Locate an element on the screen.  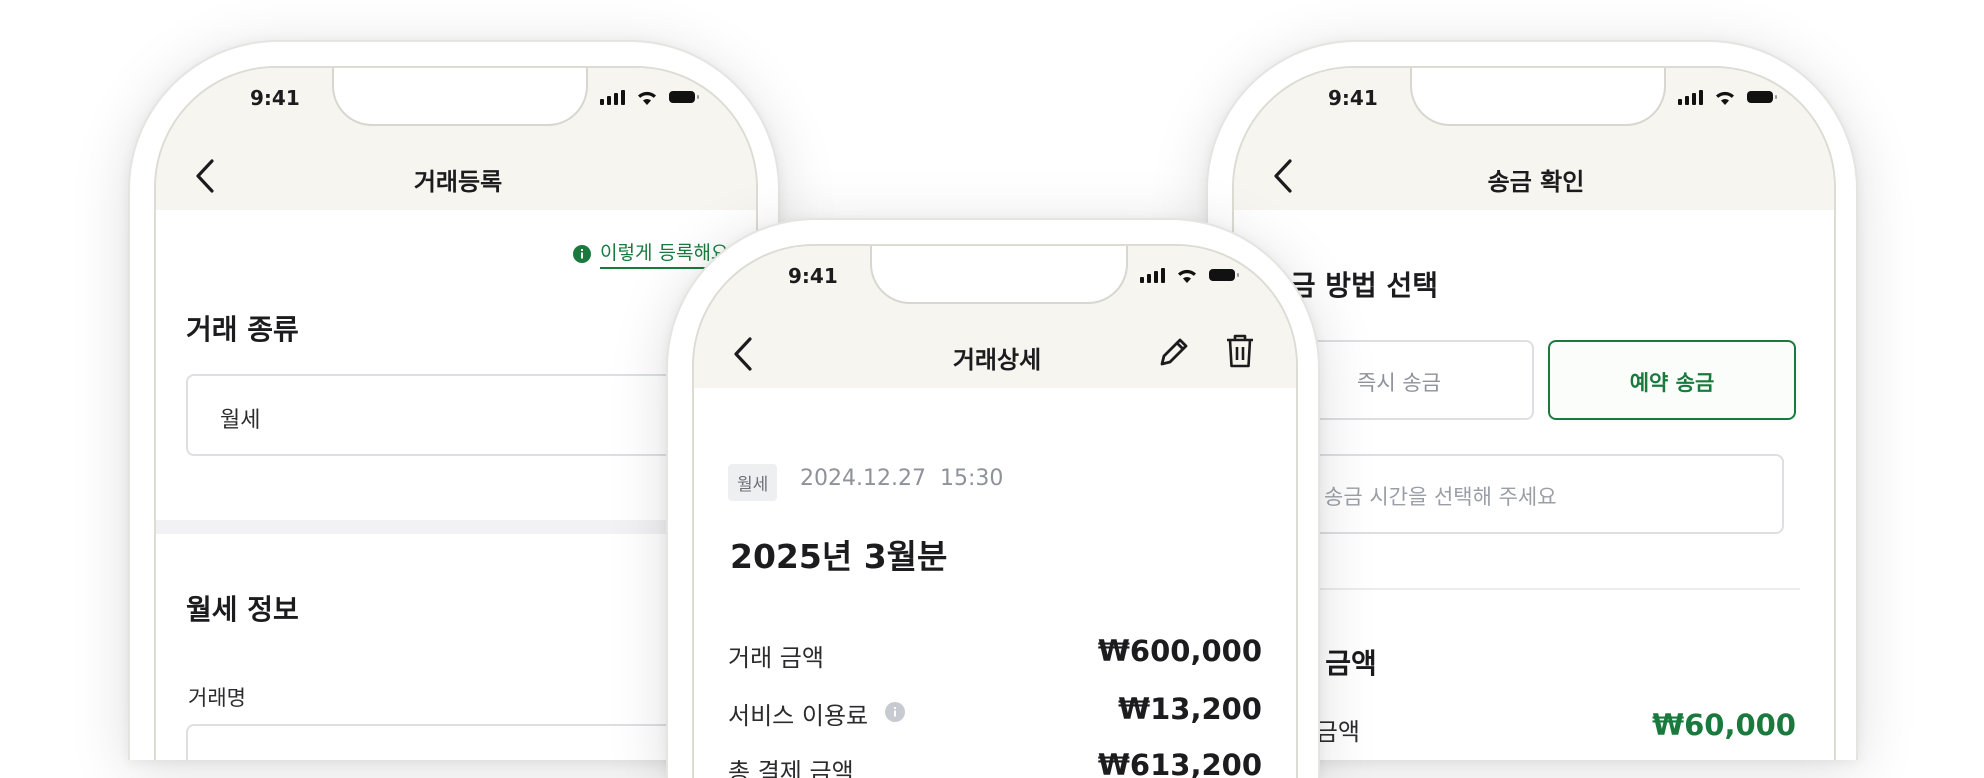
trash-icon is located at coordinates (1240, 351).